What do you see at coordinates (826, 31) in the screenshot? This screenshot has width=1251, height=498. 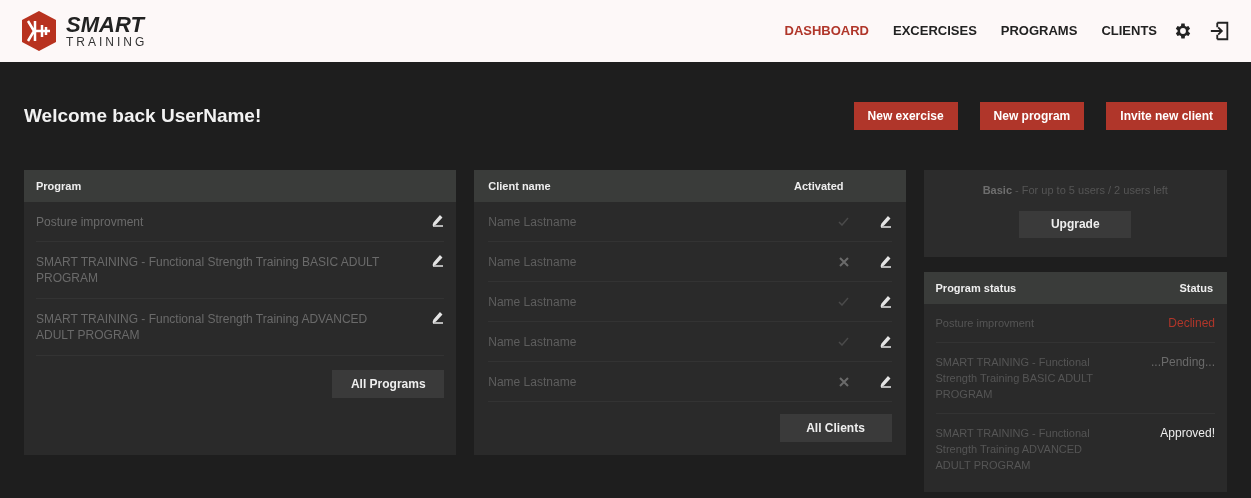 I see `nav-link: DASHBOARD` at bounding box center [826, 31].